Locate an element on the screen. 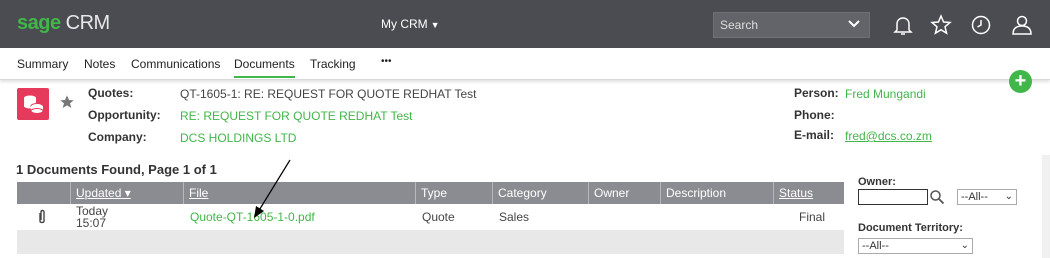  phone-label: Phone: is located at coordinates (814, 115).